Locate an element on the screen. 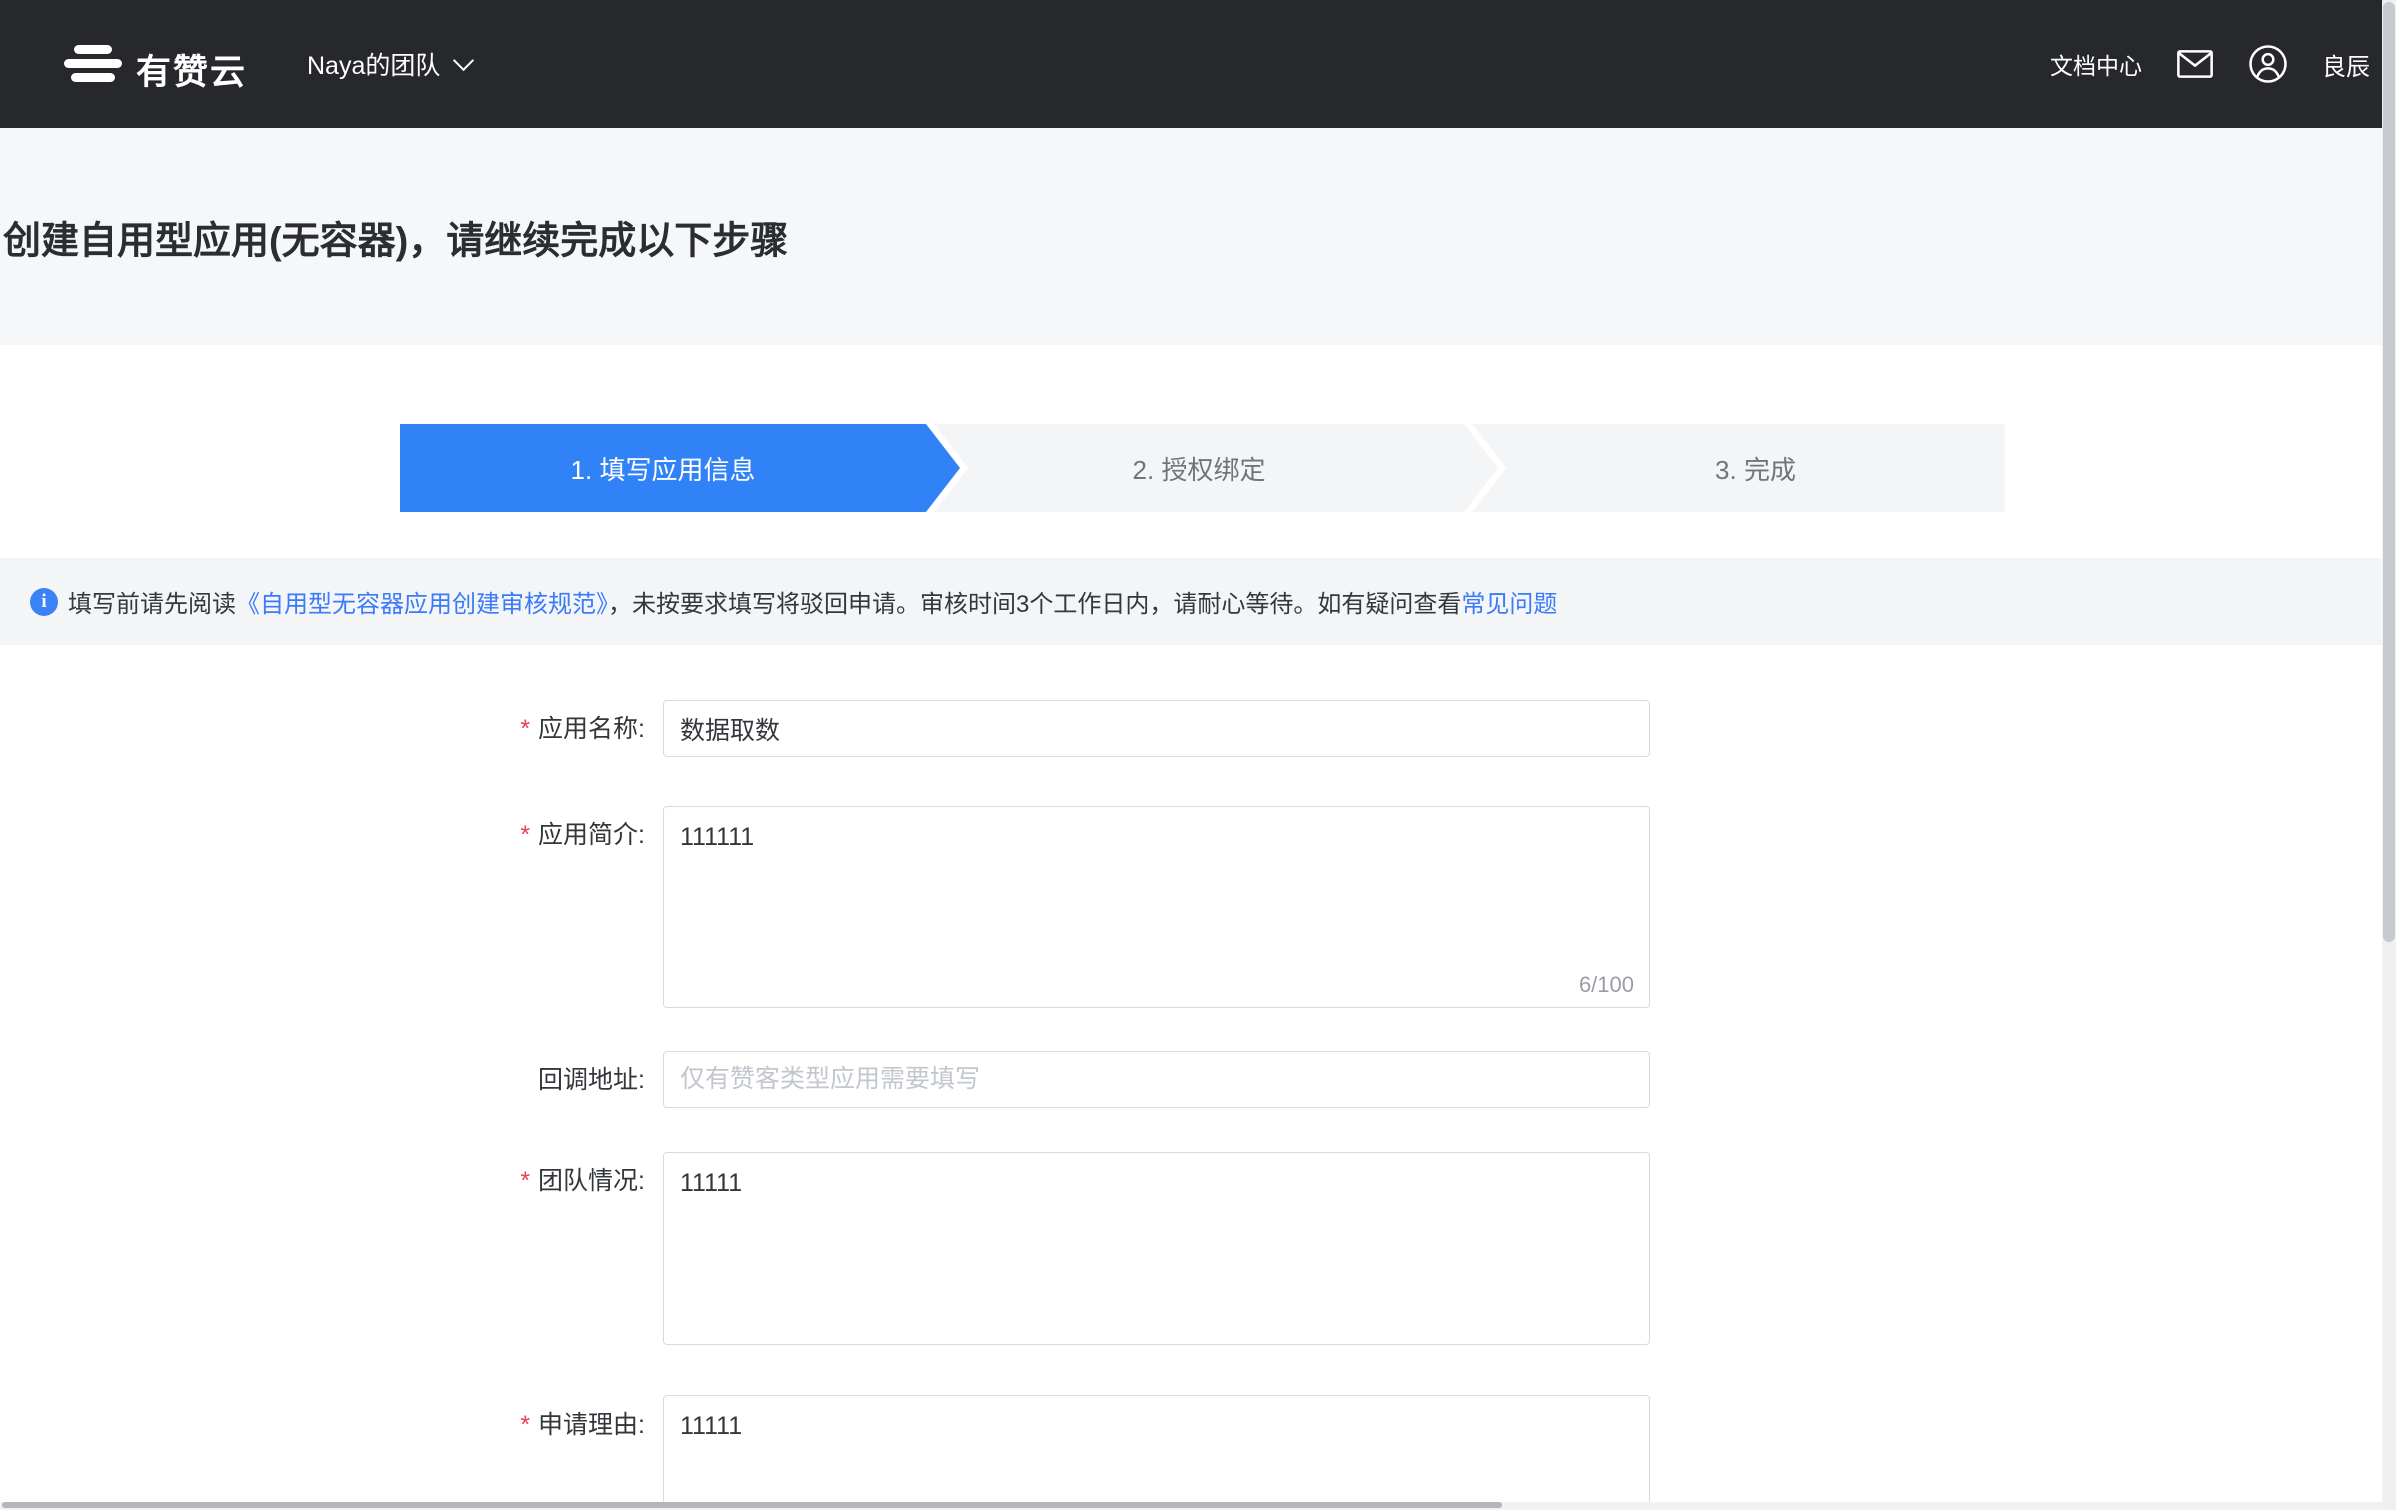 The width and height of the screenshot is (2396, 1510). callback-url-input is located at coordinates (1156, 1079).